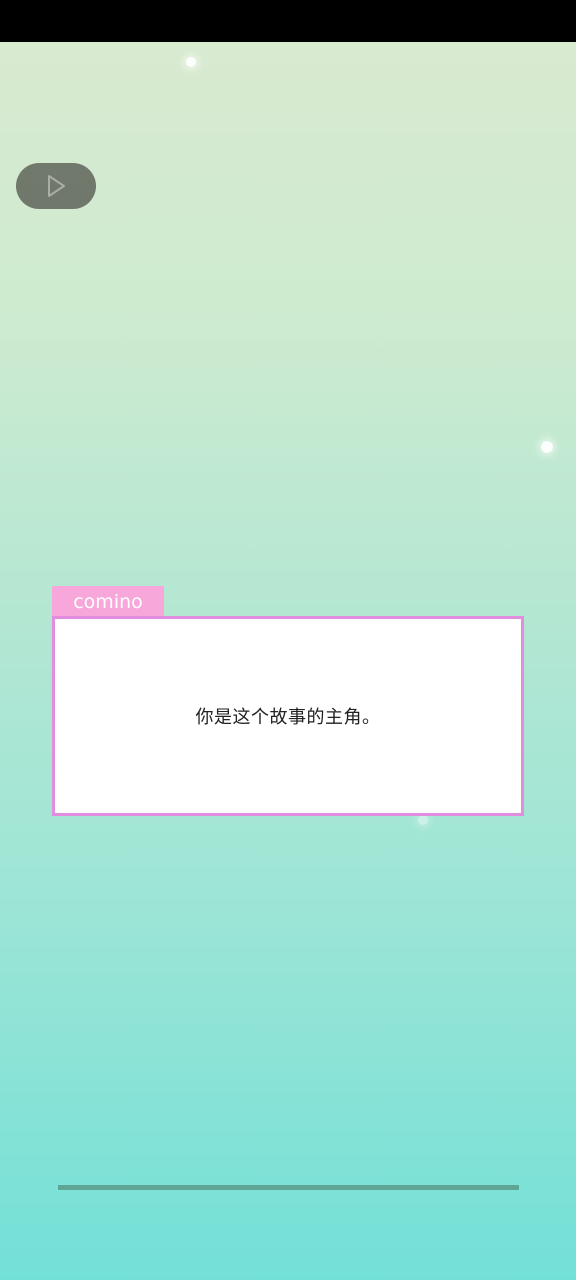 This screenshot has height=1280, width=576. I want to click on play-icon, so click(56, 186).